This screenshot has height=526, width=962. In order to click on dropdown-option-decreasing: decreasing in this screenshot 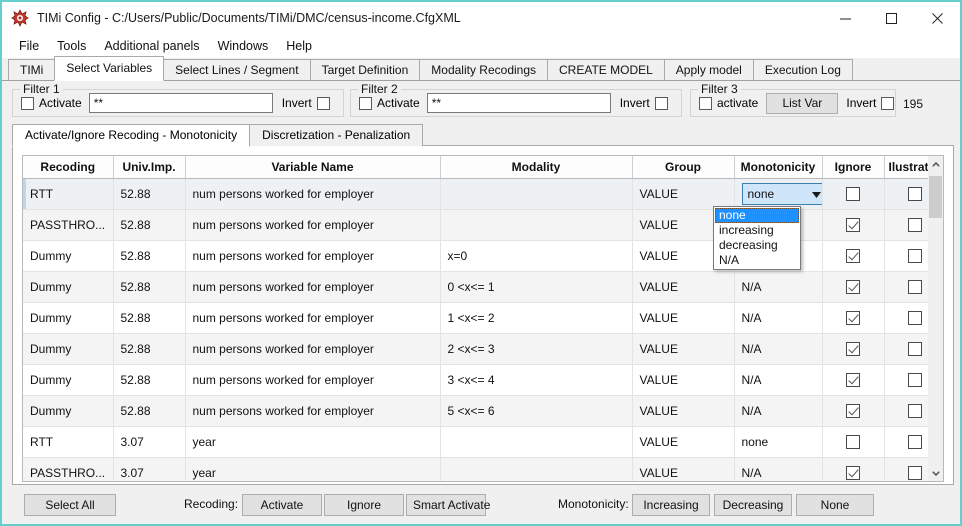, I will do `click(757, 245)`.